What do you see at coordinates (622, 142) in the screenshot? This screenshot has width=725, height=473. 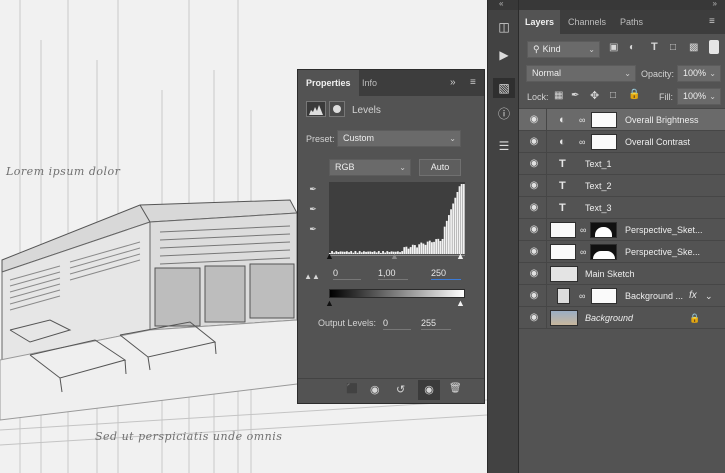 I see `layer-row: ◉ ◐ ∞ Overall Contrast` at bounding box center [622, 142].